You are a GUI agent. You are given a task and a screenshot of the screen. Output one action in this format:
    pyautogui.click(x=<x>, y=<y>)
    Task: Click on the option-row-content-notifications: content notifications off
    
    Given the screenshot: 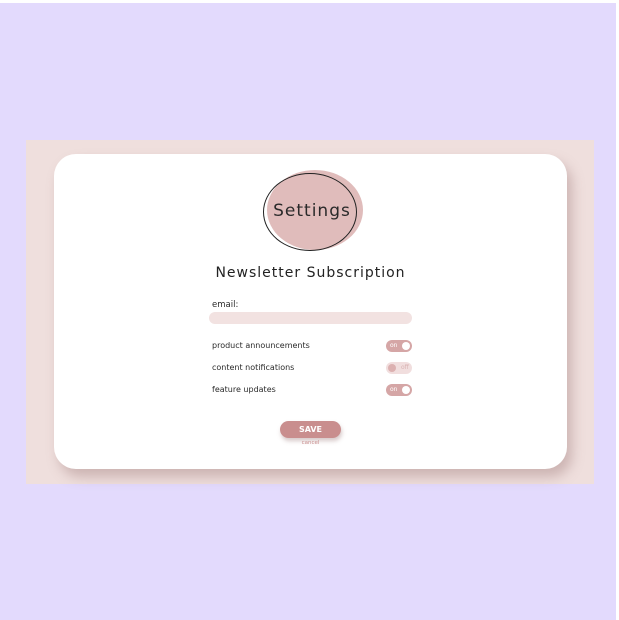 What is the action you would take?
    pyautogui.click(x=312, y=369)
    